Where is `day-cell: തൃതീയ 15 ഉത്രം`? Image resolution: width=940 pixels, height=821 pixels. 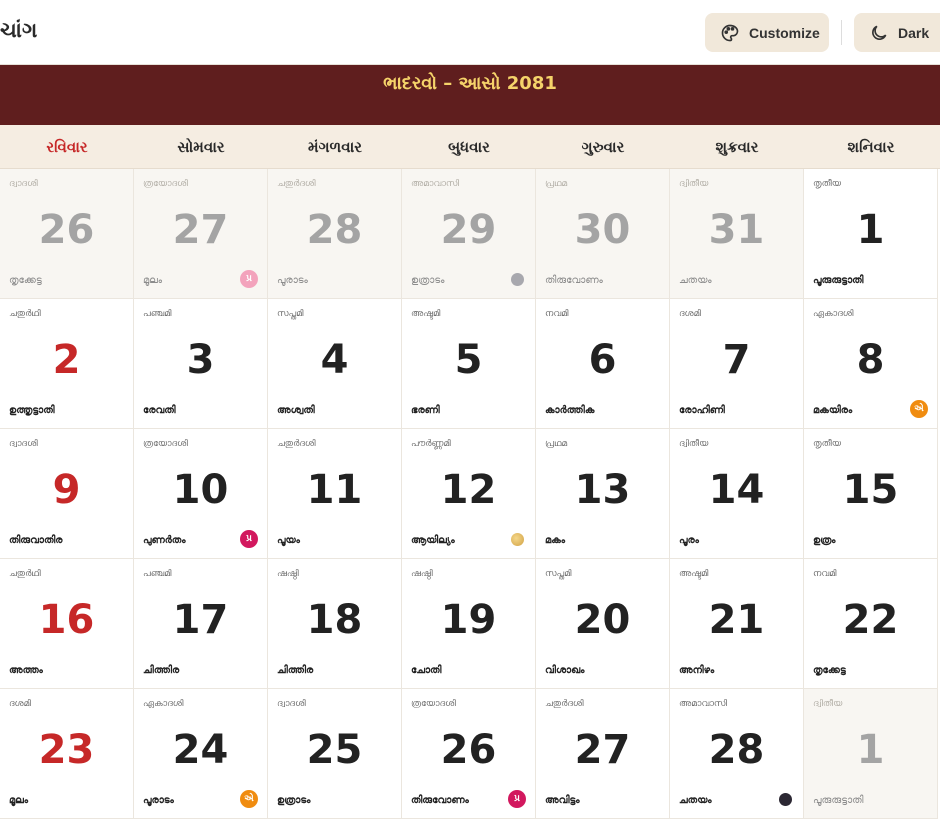
day-cell: തൃതീയ 15 ഉത്രം is located at coordinates (871, 494).